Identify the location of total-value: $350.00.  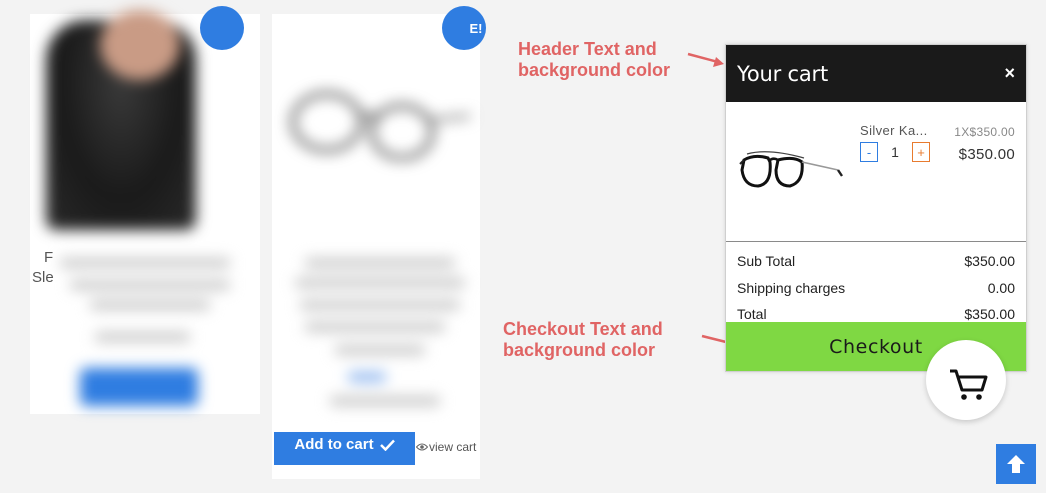
(989, 314).